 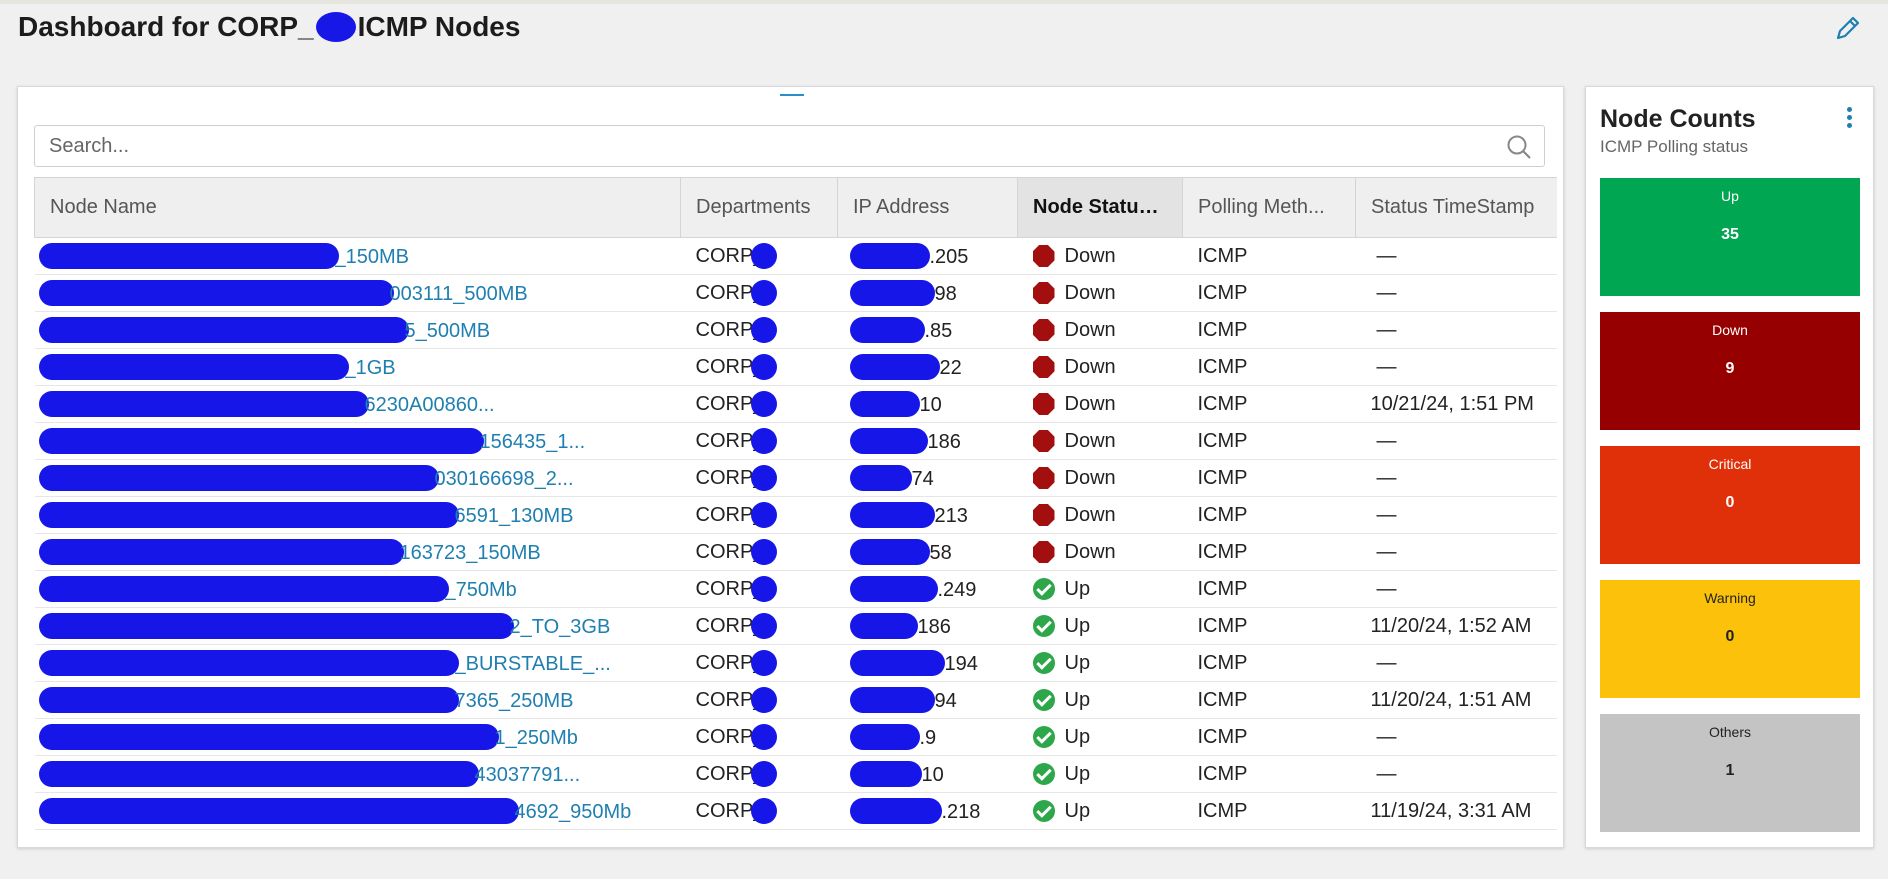 What do you see at coordinates (357, 293) in the screenshot?
I see `node-name-link: 003111_500MB` at bounding box center [357, 293].